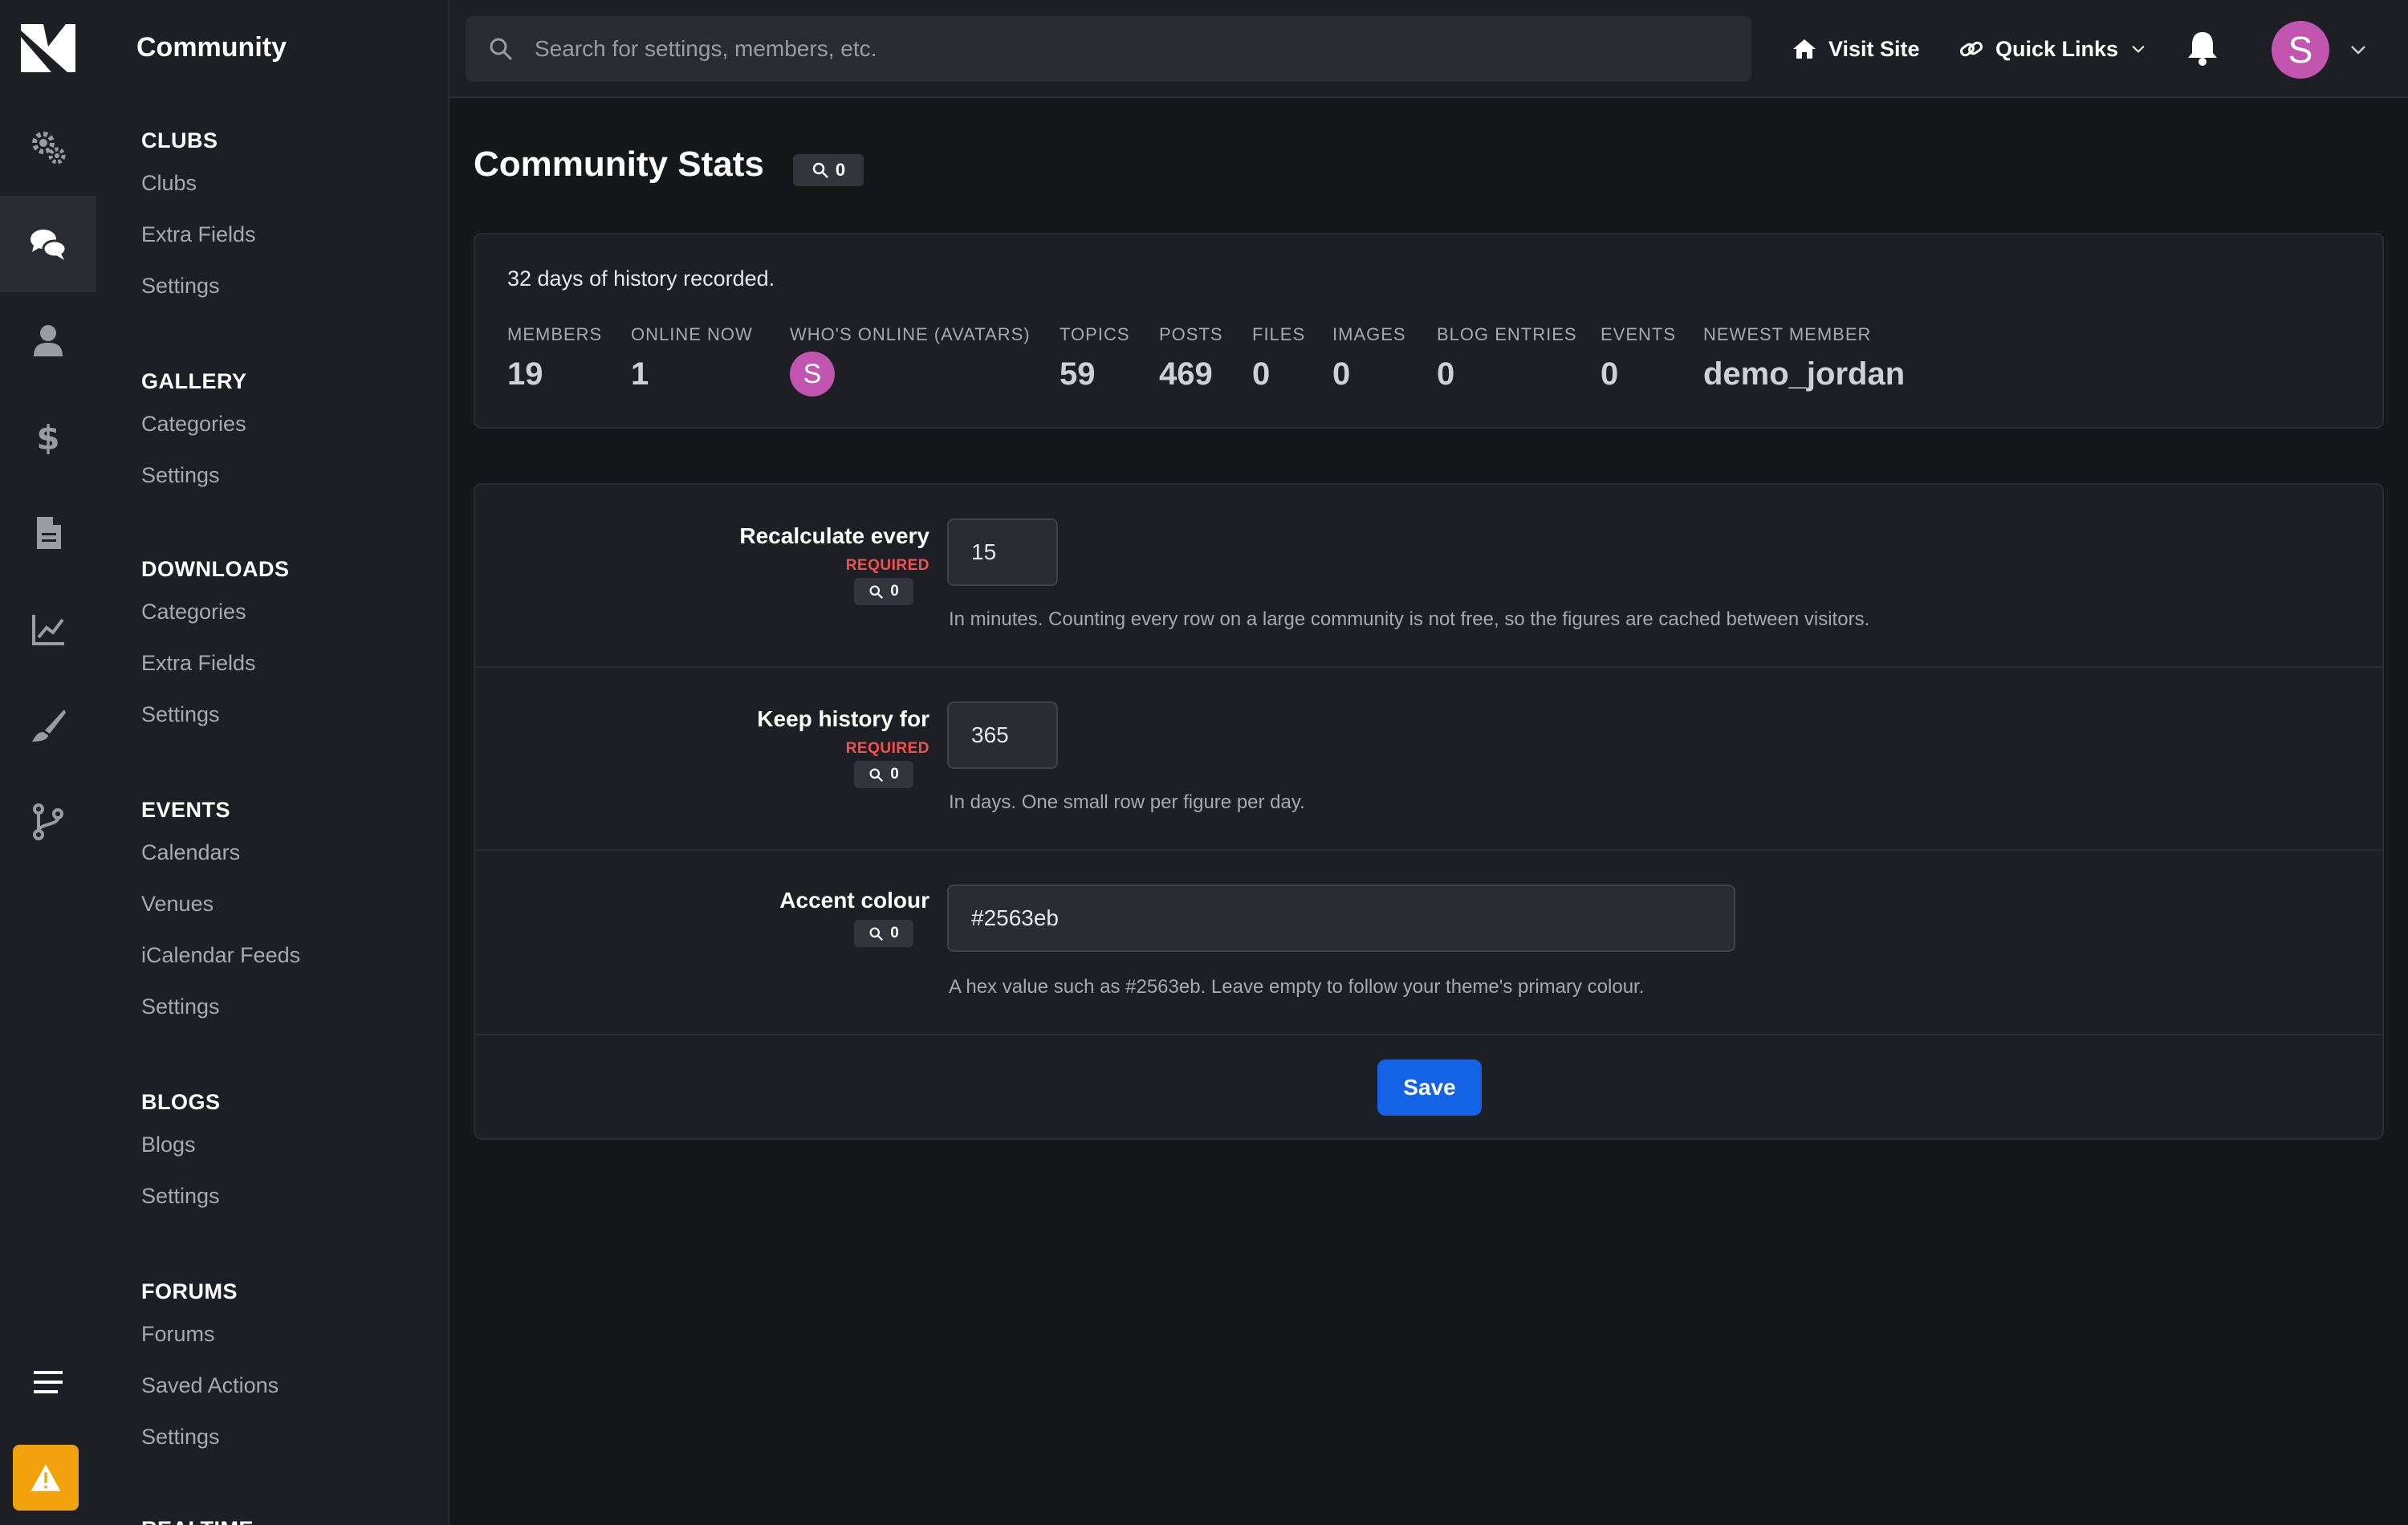 The width and height of the screenshot is (2408, 1525). I want to click on global-search, so click(1108, 49).